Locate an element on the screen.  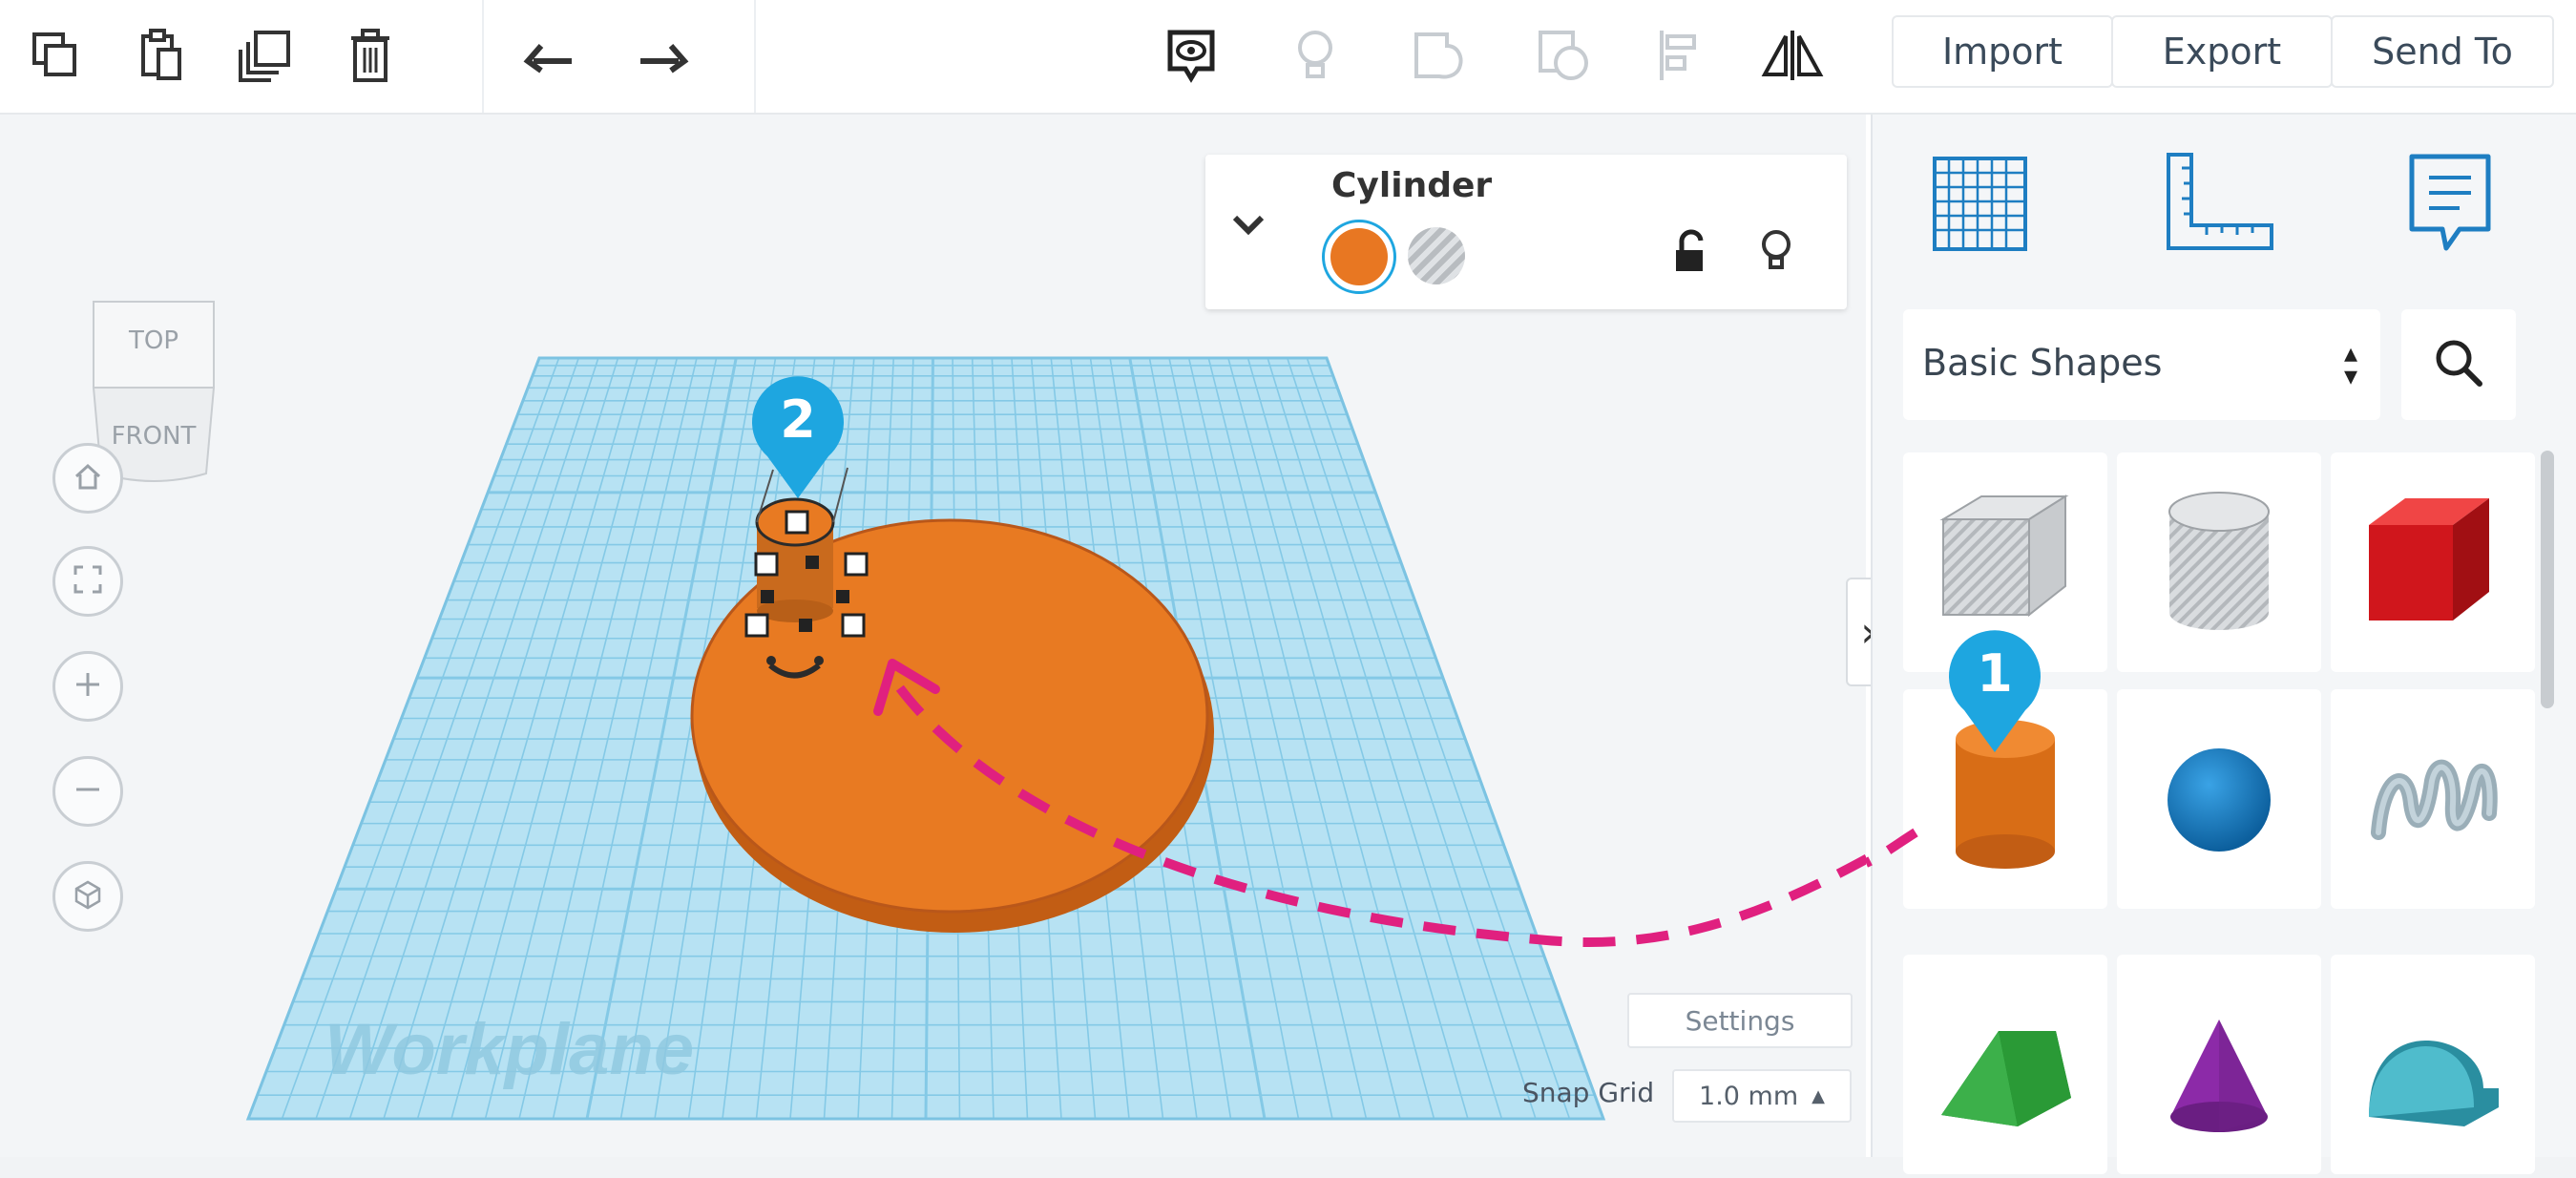
perspective-button is located at coordinates (87, 897).